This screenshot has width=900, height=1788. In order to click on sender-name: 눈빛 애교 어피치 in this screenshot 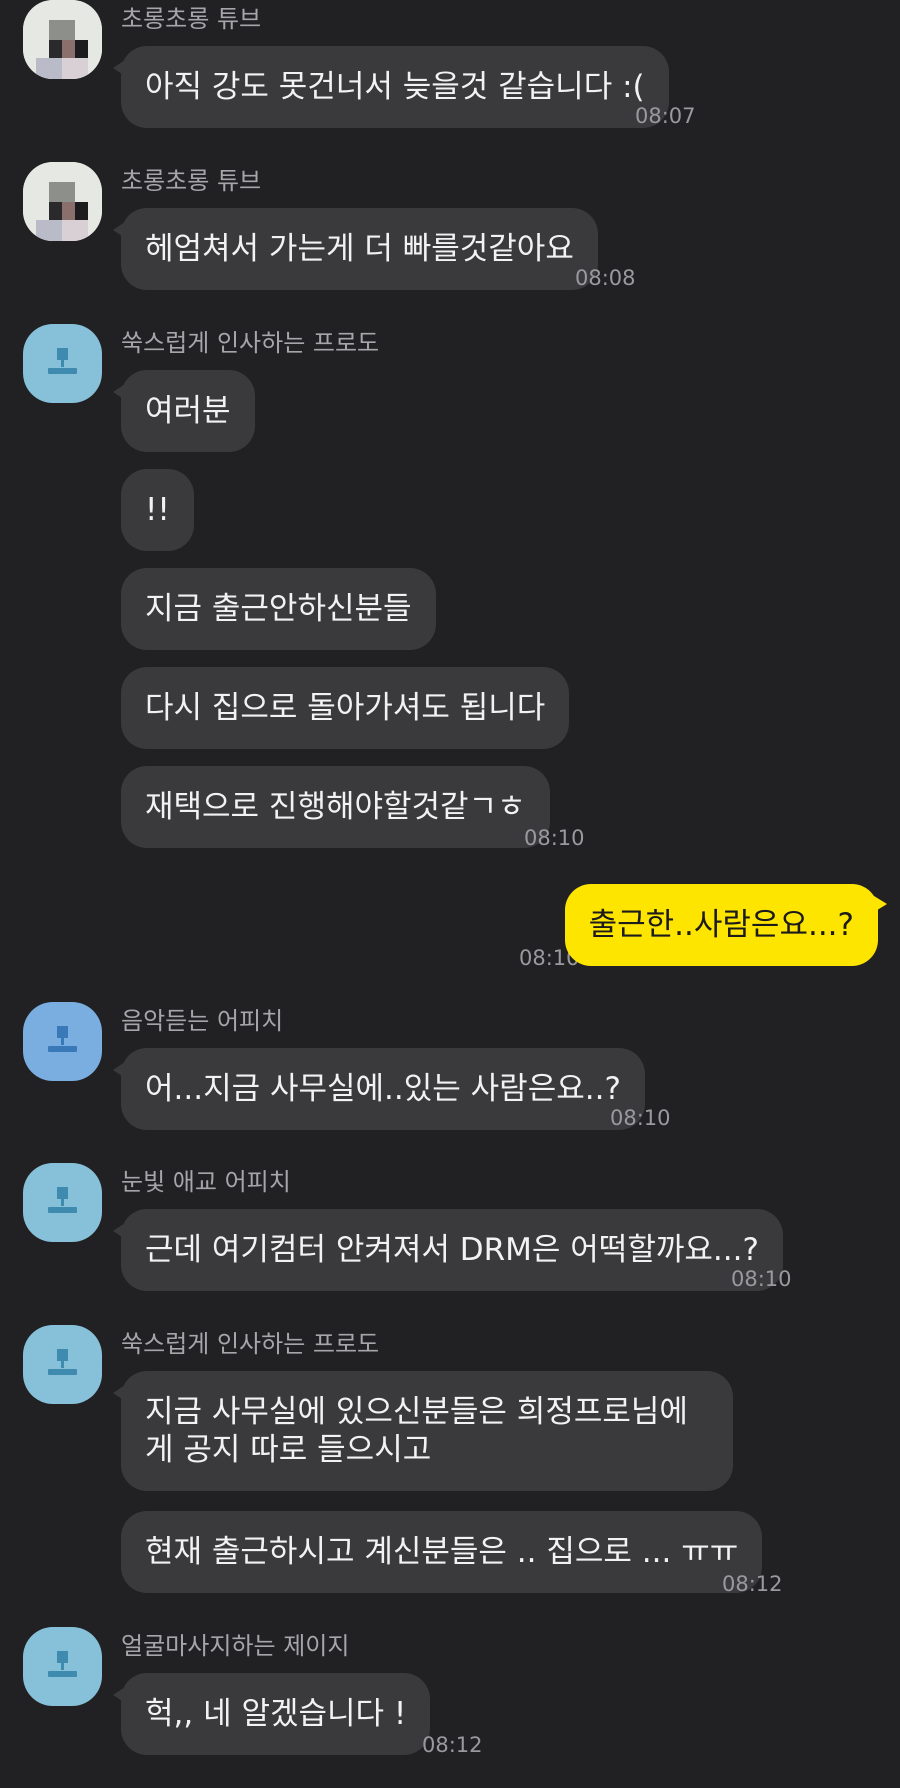, I will do `click(206, 1182)`.